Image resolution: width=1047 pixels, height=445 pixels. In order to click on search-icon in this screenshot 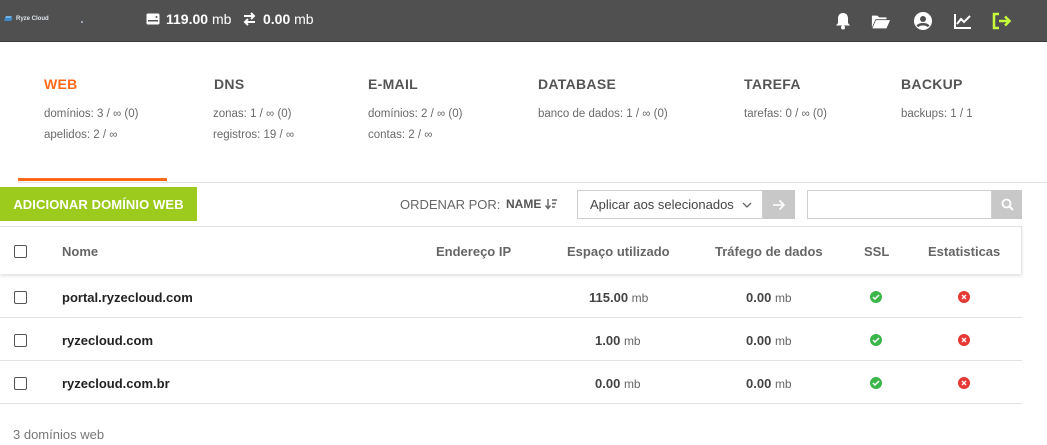, I will do `click(1007, 204)`.